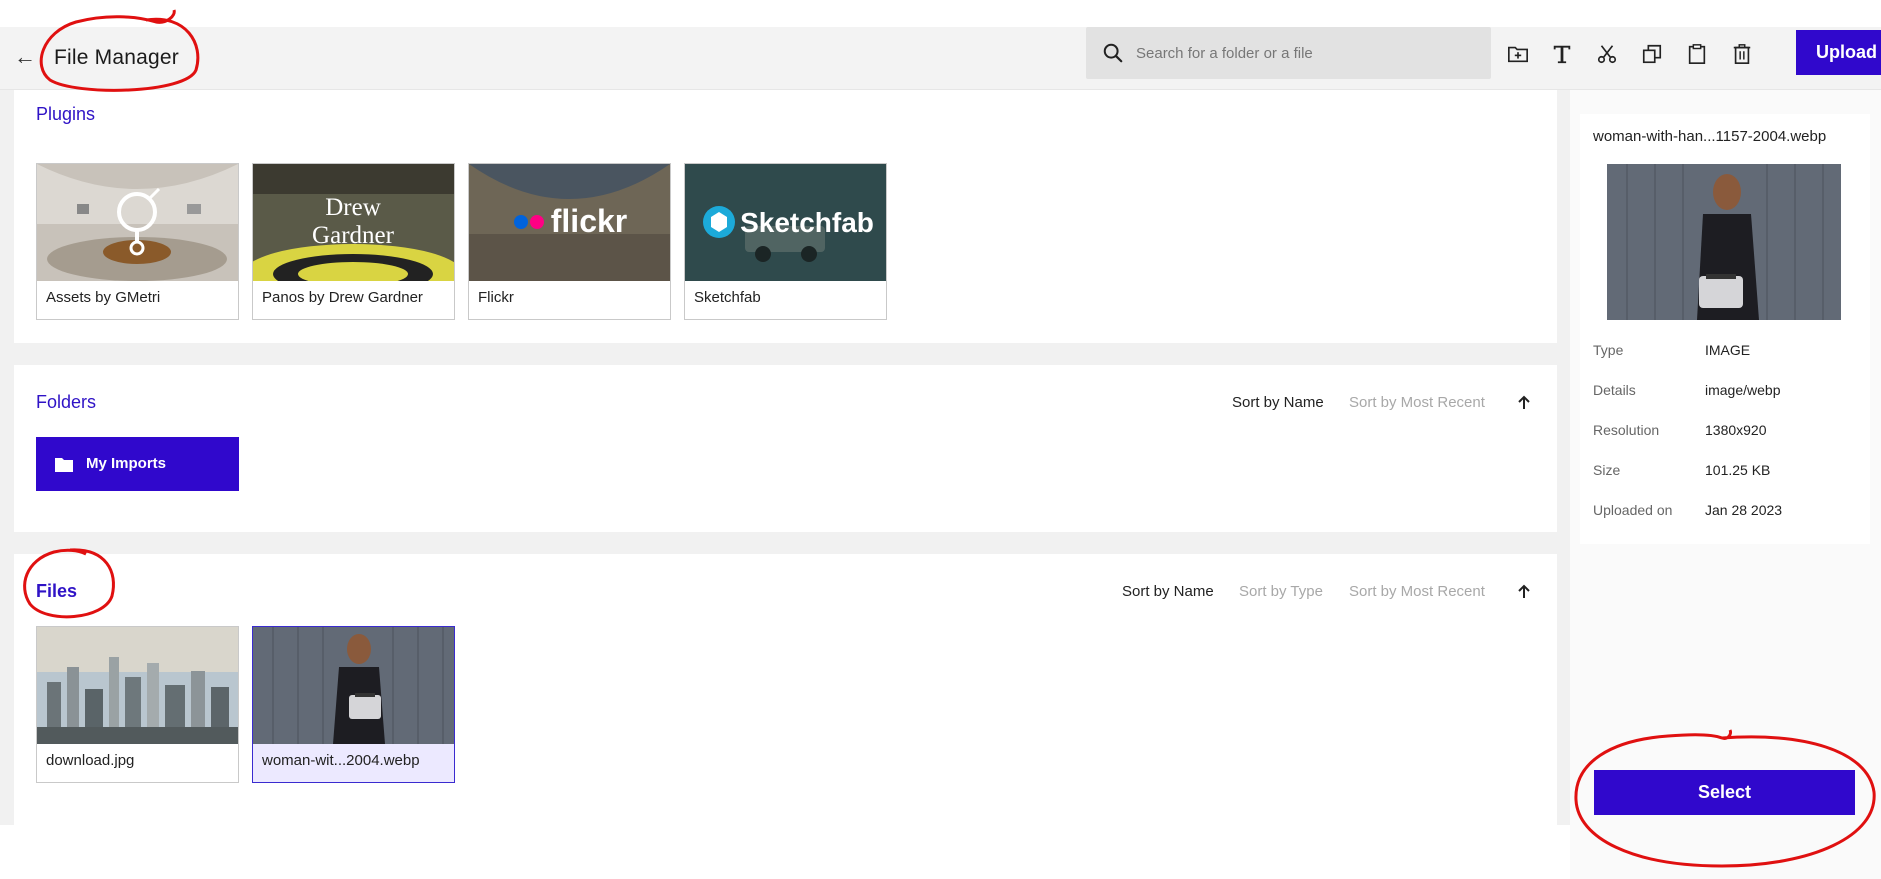 This screenshot has height=879, width=1881. I want to click on plugin-thumbnail: Sketchfab, so click(785, 222).